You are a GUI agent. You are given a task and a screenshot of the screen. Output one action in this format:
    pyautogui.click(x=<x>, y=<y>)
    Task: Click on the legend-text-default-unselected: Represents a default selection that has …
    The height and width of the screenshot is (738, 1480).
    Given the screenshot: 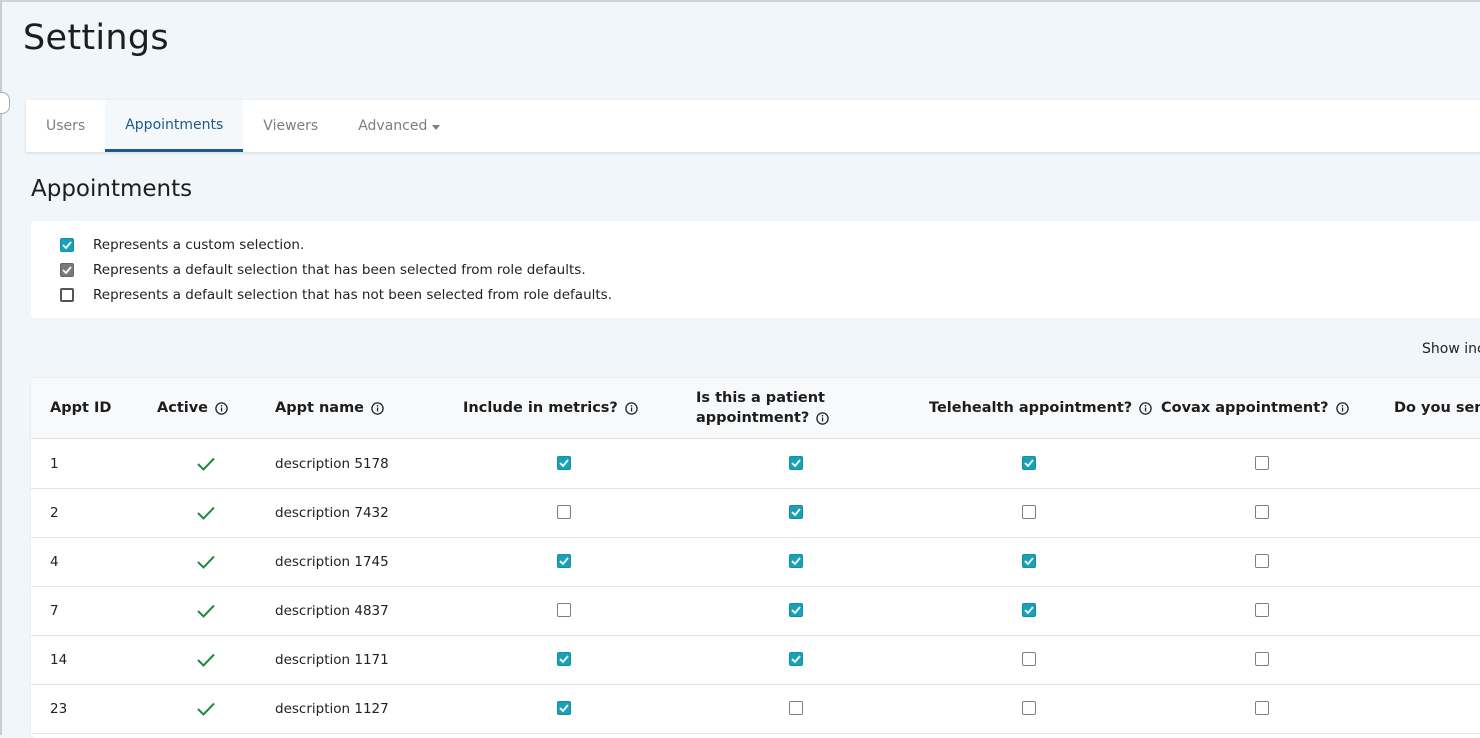 What is the action you would take?
    pyautogui.click(x=353, y=295)
    